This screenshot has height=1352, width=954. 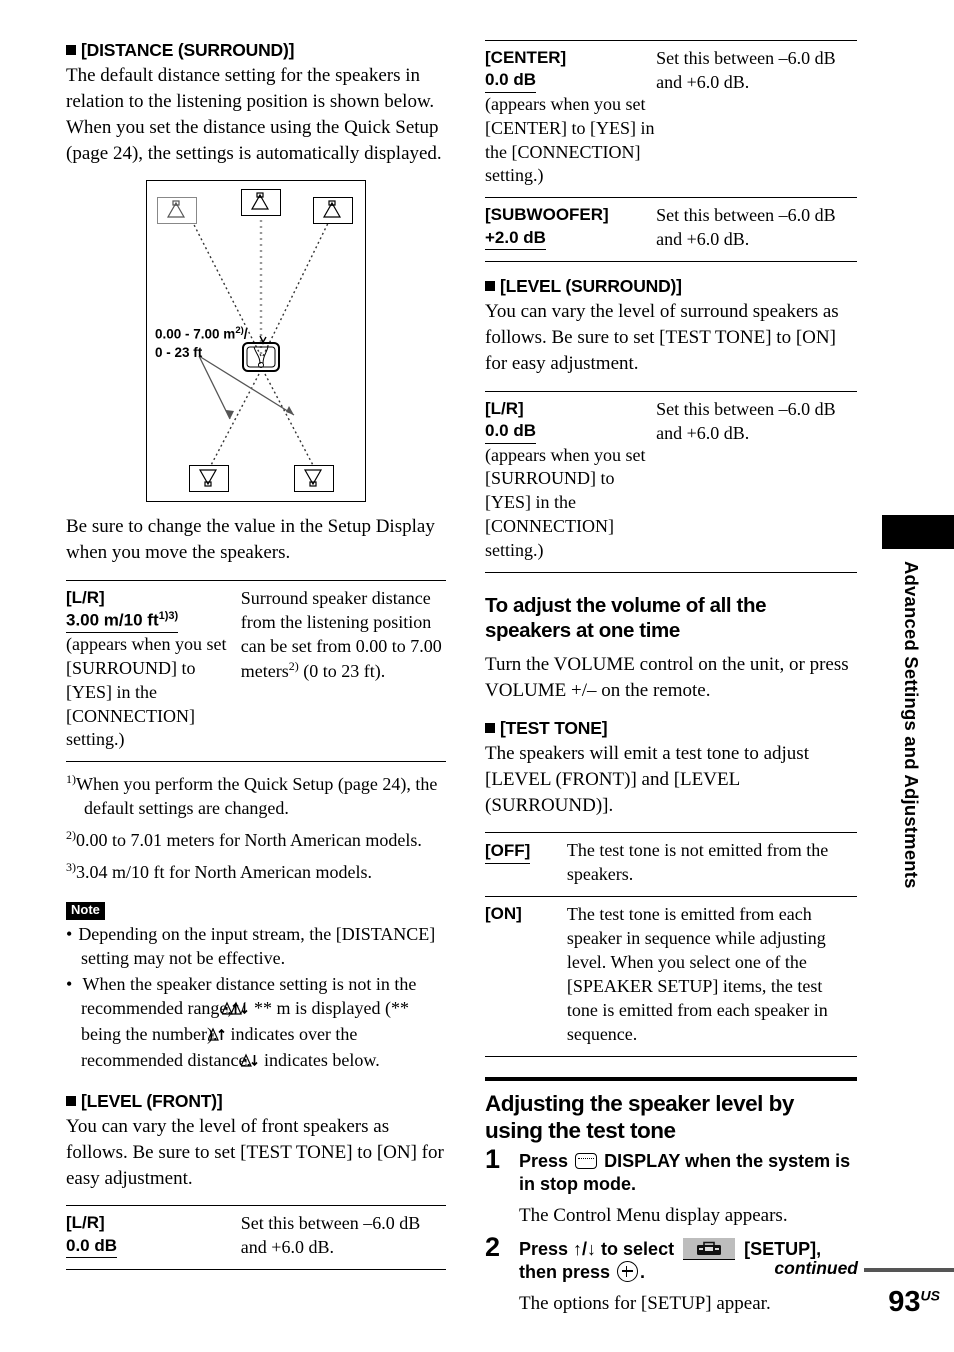 I want to click on setting-default-value: +2.0 dB, so click(x=515, y=239).